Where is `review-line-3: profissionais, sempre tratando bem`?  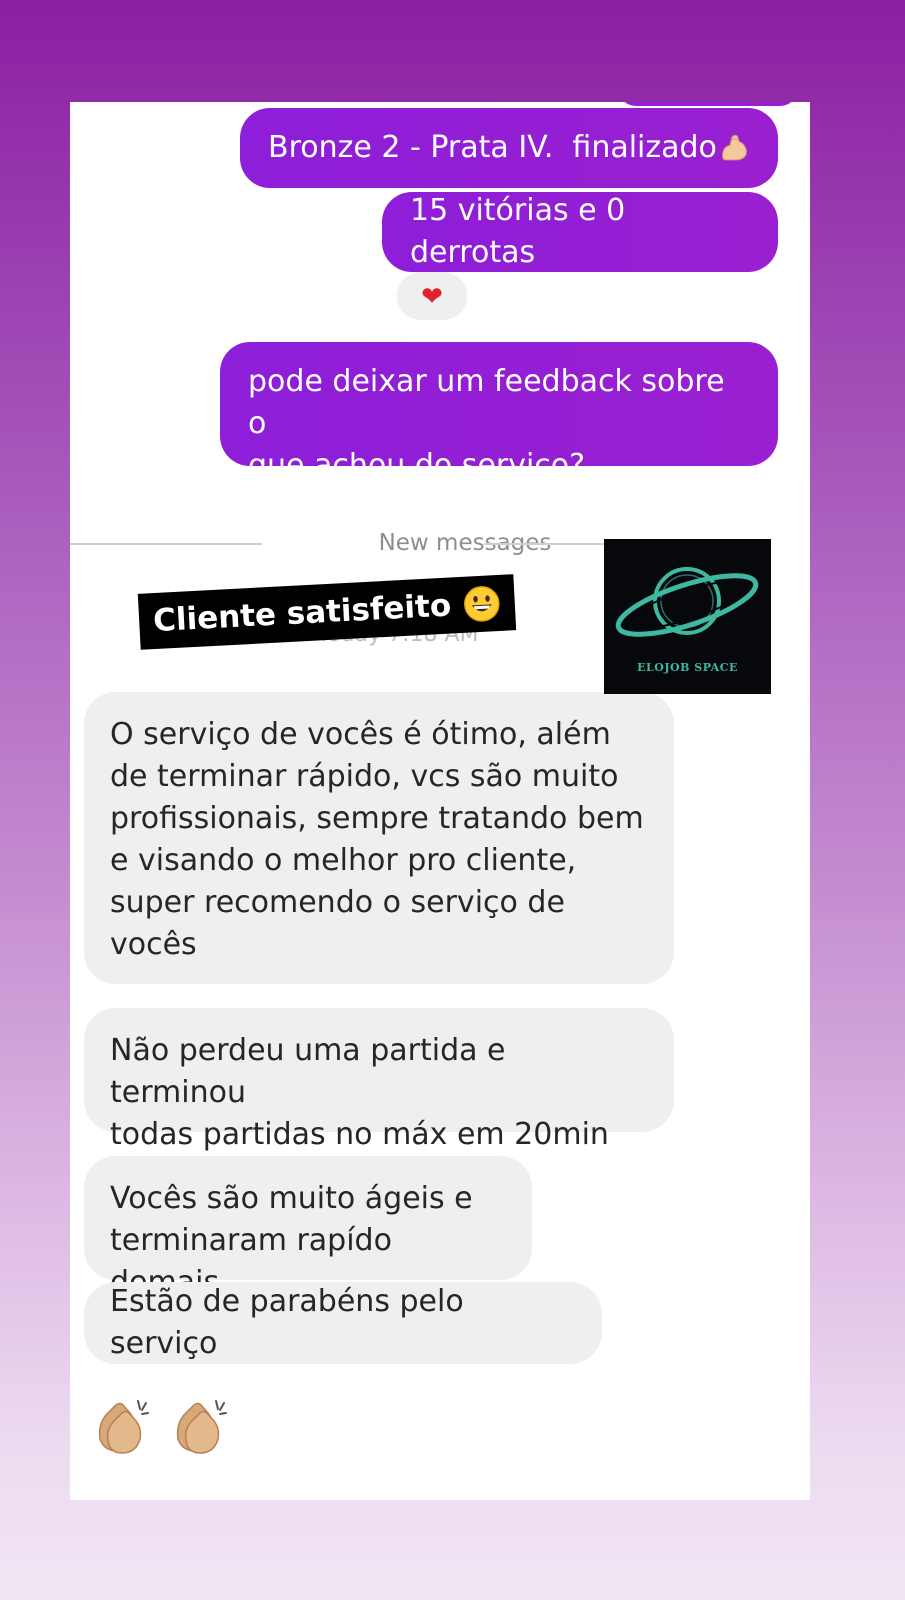 review-line-3: profissionais, sempre tratando bem is located at coordinates (377, 818).